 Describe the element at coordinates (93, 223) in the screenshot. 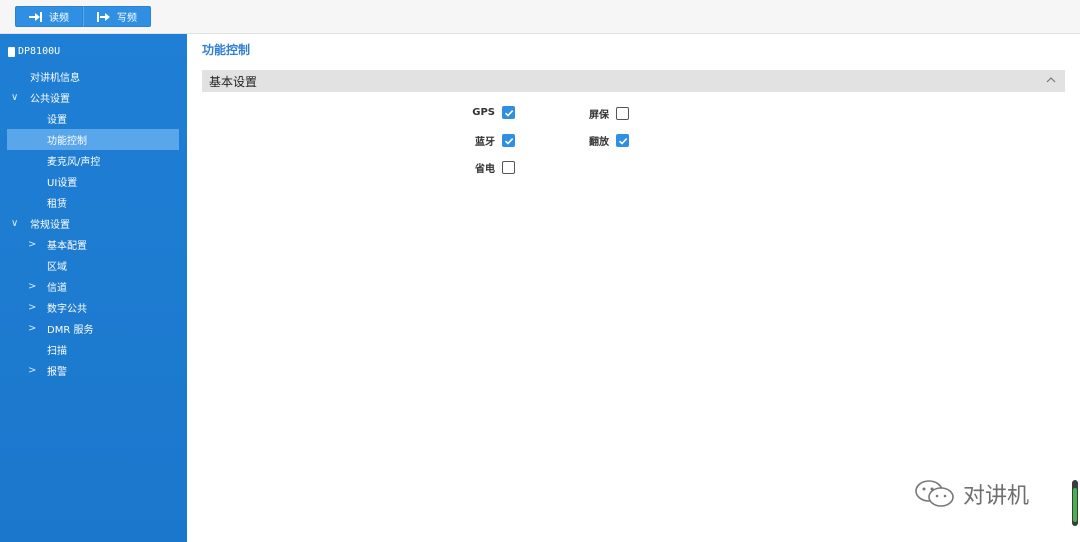

I see `sidebar-item-general-settings: ∨ 常规设置` at that location.